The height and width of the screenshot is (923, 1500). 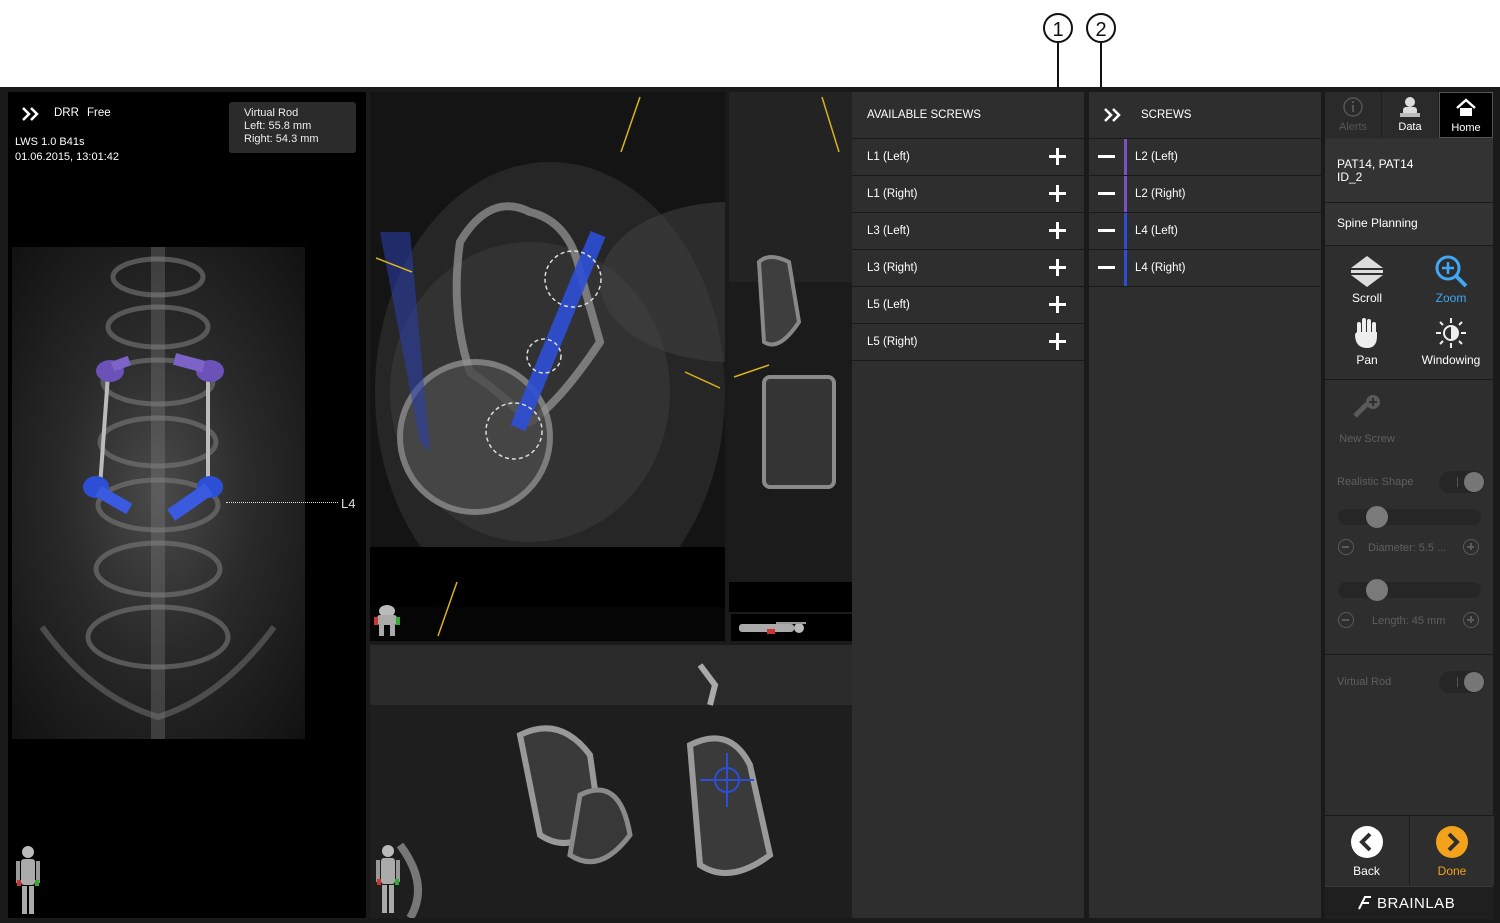 I want to click on callout-2: 2, so click(x=1101, y=28).